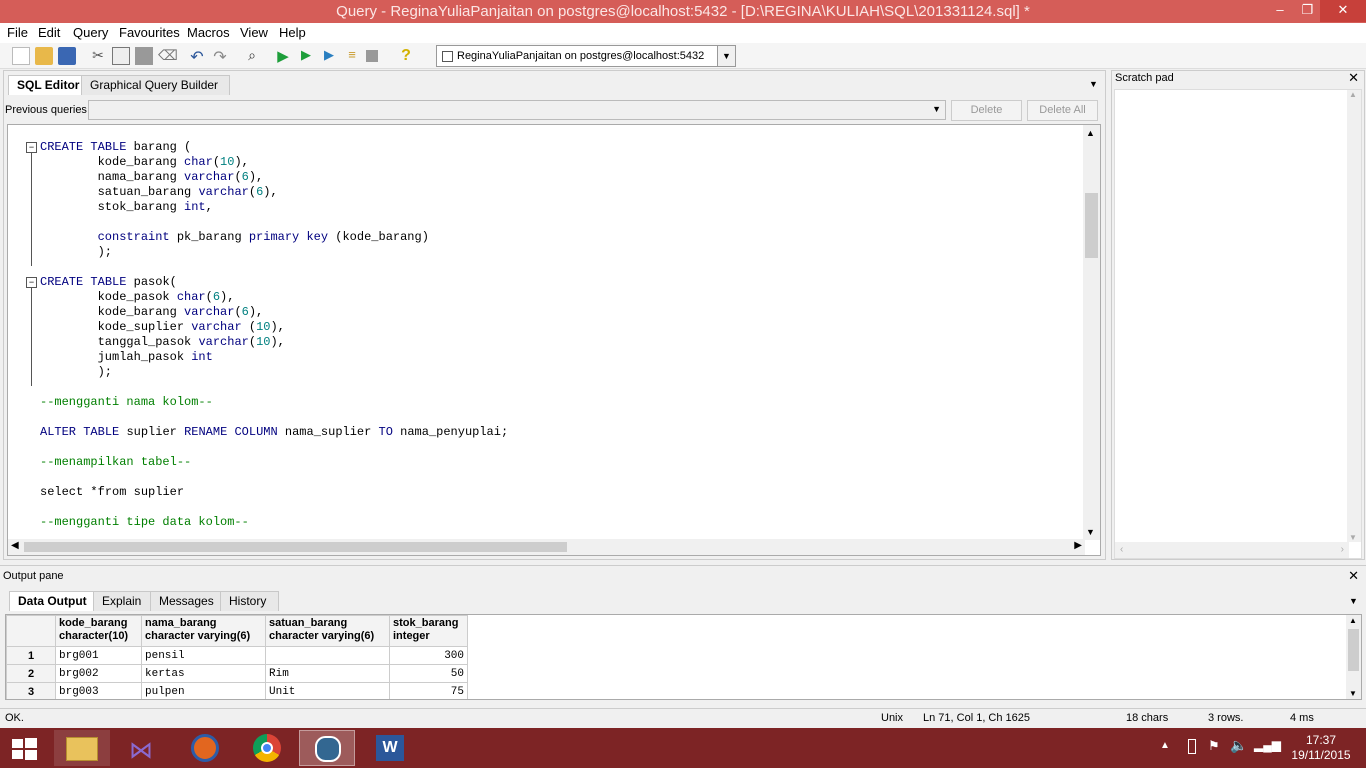 The image size is (1366, 768). Describe the element at coordinates (49, 32) in the screenshot. I see `menu-edit: Edit` at that location.